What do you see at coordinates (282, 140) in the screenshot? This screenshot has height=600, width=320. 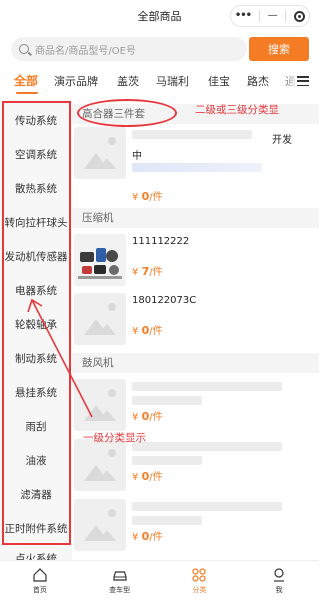 I see `product-name: 开发` at bounding box center [282, 140].